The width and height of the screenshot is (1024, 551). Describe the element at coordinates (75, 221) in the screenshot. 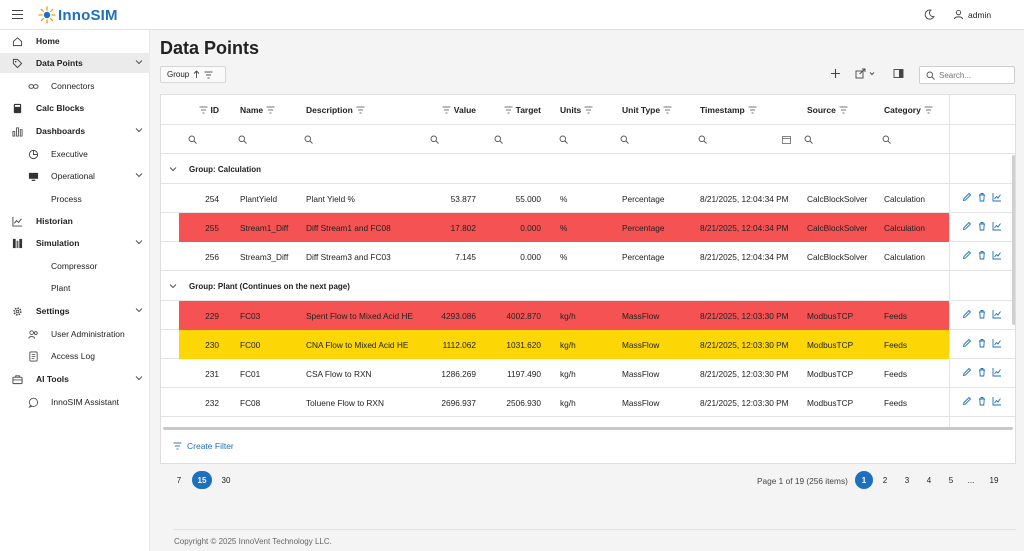

I see `nav-historian: Historian` at that location.